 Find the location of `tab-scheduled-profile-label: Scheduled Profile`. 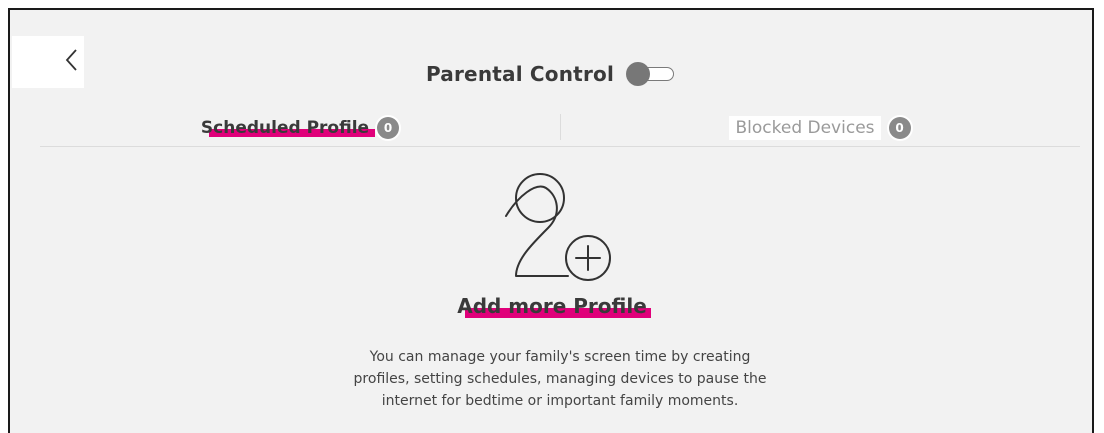

tab-scheduled-profile-label: Scheduled Profile is located at coordinates (288, 128).